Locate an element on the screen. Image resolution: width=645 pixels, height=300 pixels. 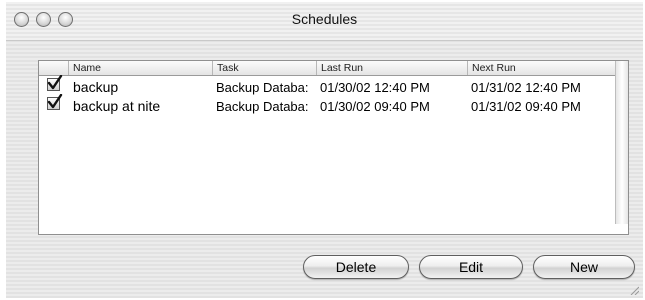
column-header-next-run: Next Run is located at coordinates (542, 68).